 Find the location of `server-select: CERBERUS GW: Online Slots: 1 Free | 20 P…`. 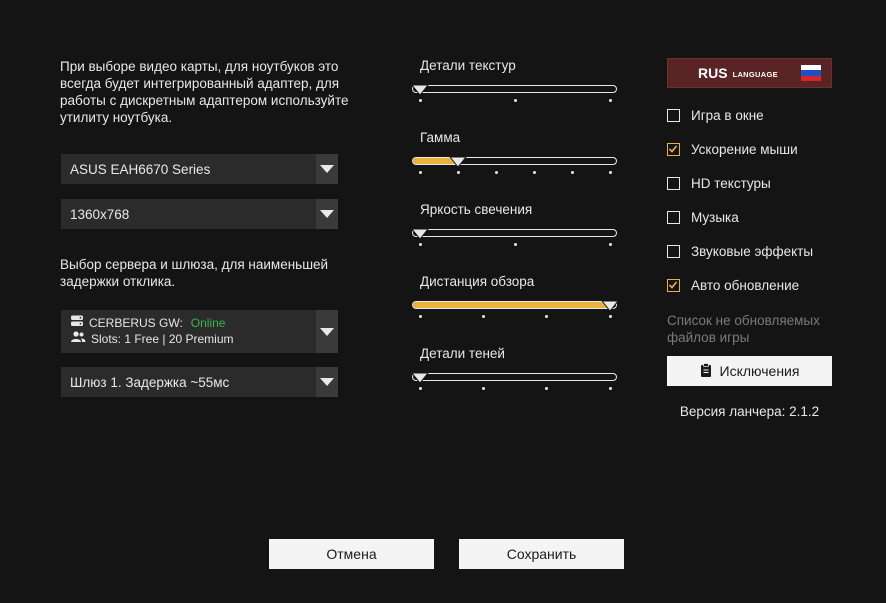

server-select: CERBERUS GW: Online Slots: 1 Free | 20 P… is located at coordinates (199, 331).